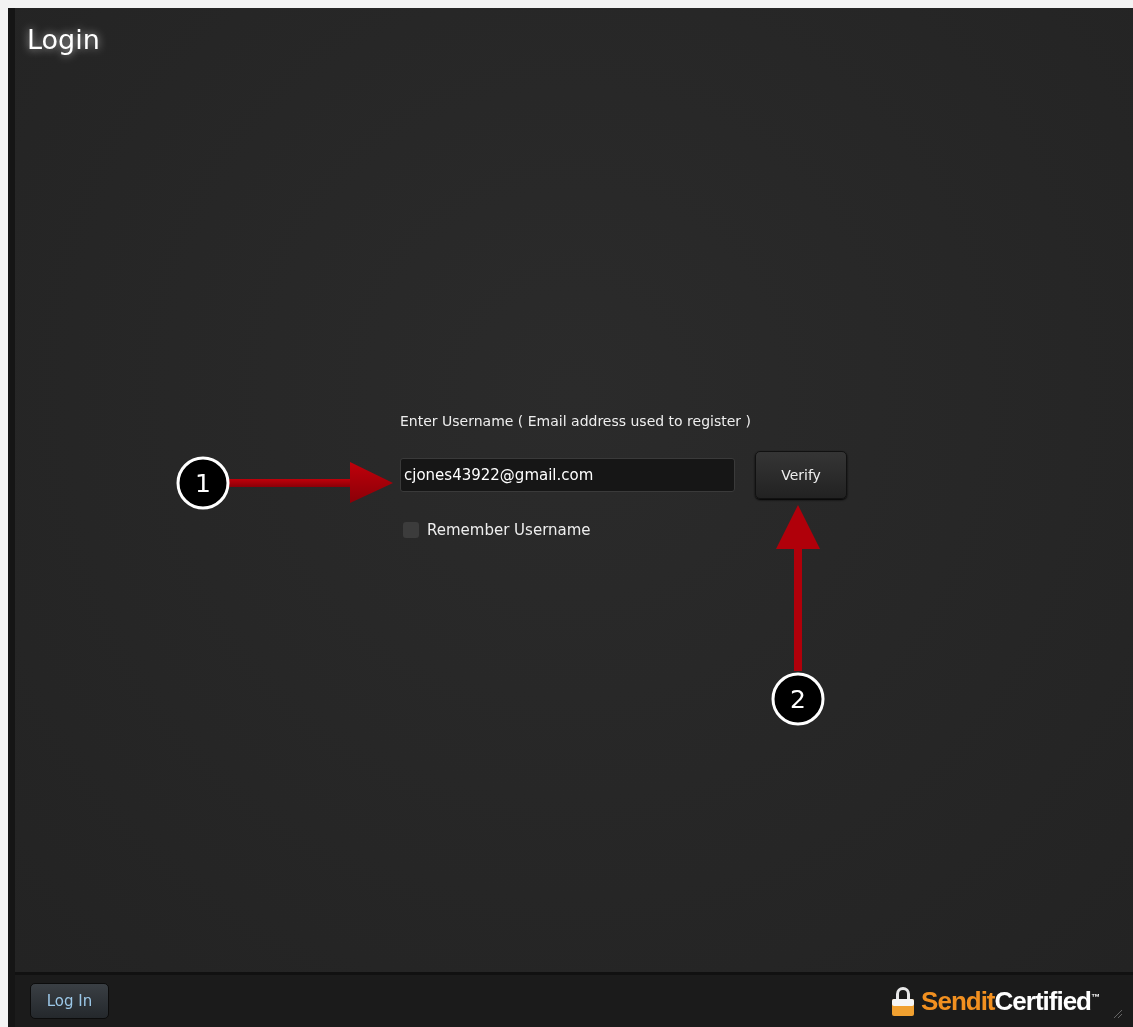  Describe the element at coordinates (63, 39) in the screenshot. I see `window-title: Login` at that location.